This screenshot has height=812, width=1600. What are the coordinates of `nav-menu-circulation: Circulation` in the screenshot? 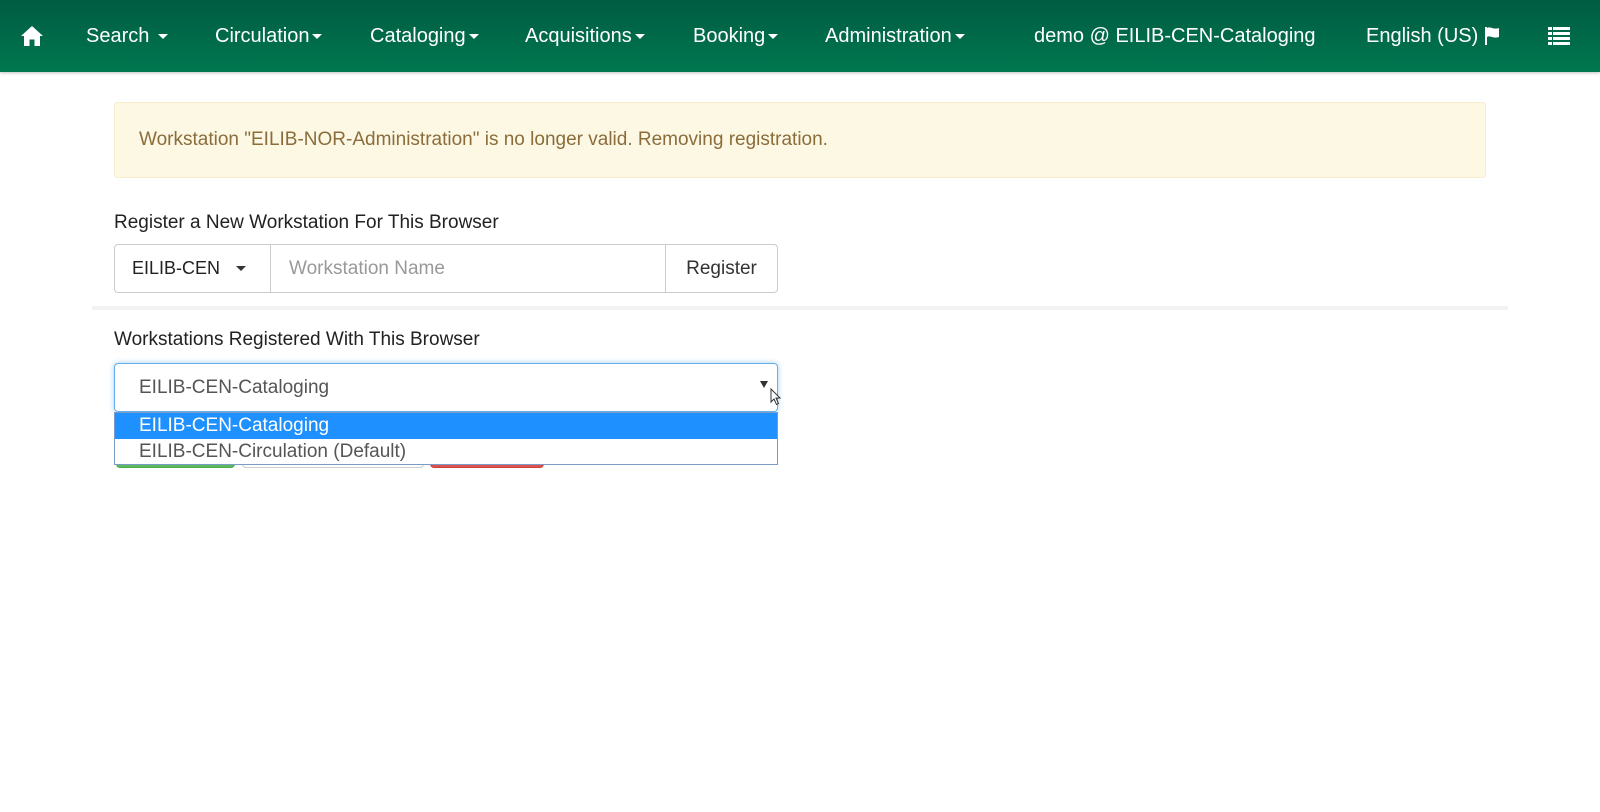 It's located at (269, 36).